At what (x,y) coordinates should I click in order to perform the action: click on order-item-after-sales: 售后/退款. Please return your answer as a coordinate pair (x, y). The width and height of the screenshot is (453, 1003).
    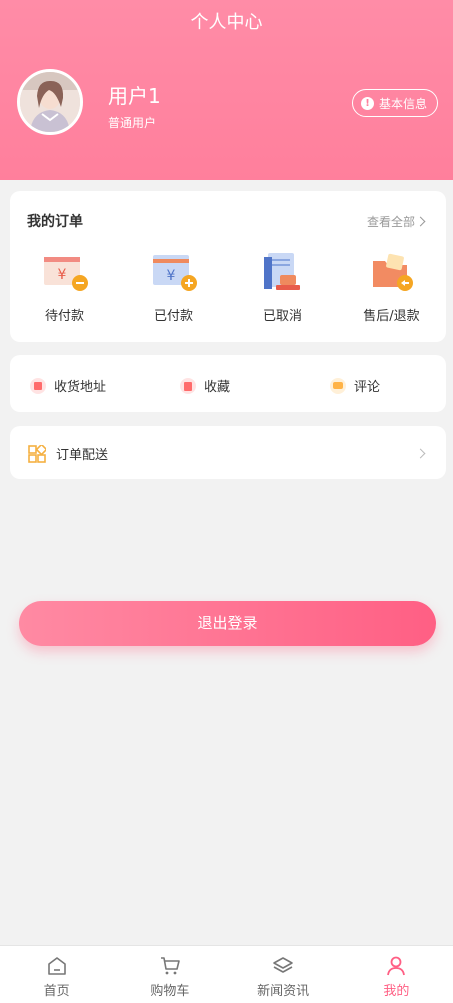
    Looking at the image, I should click on (391, 291).